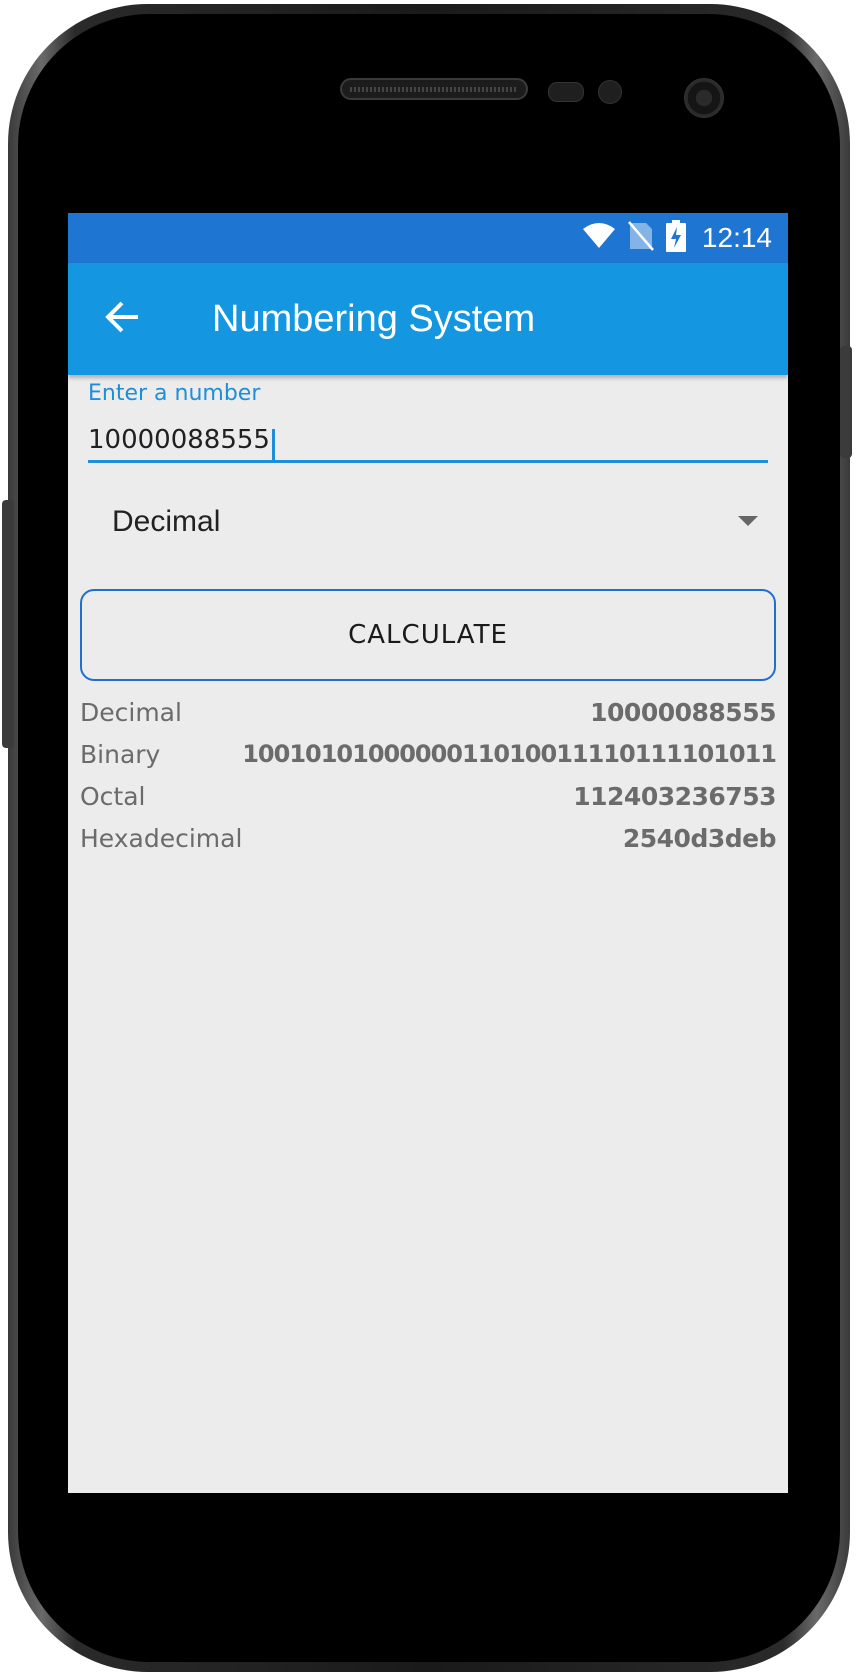 The width and height of the screenshot is (856, 1676). I want to click on number-input, so click(428, 441).